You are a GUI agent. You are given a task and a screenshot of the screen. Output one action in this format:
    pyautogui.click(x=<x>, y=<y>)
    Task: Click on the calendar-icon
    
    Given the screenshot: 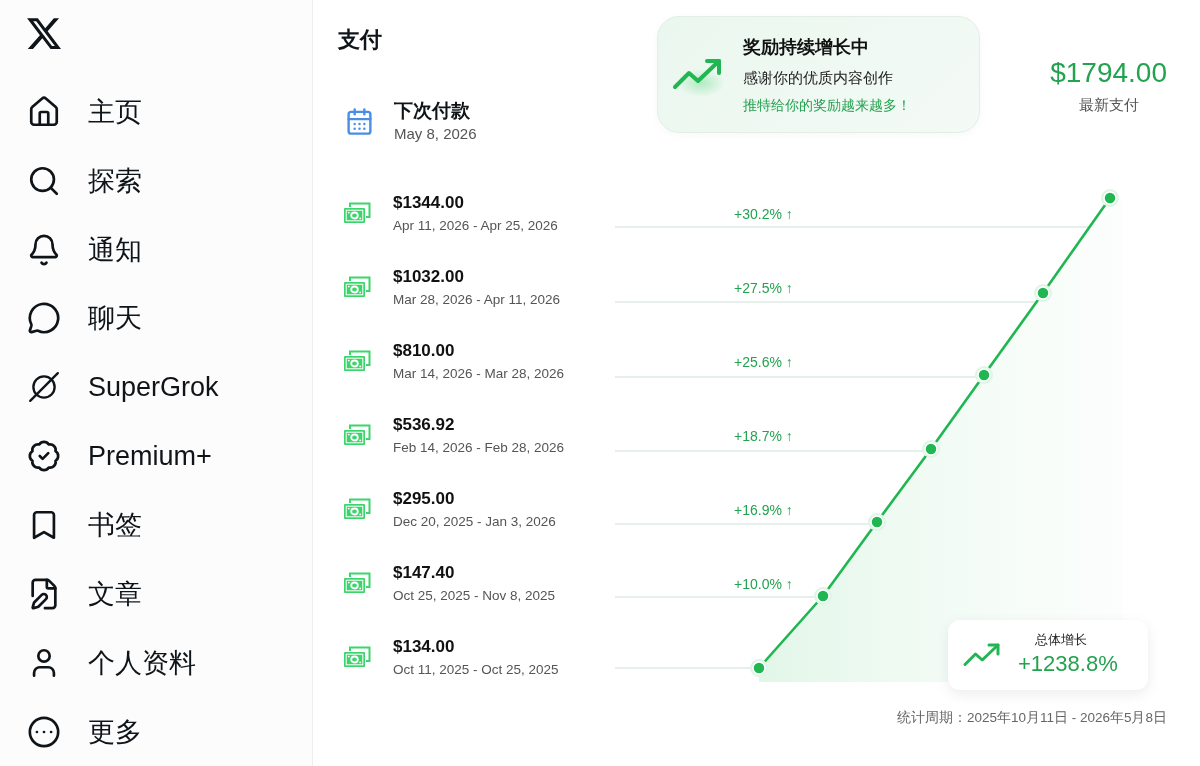 What is the action you would take?
    pyautogui.click(x=359, y=121)
    